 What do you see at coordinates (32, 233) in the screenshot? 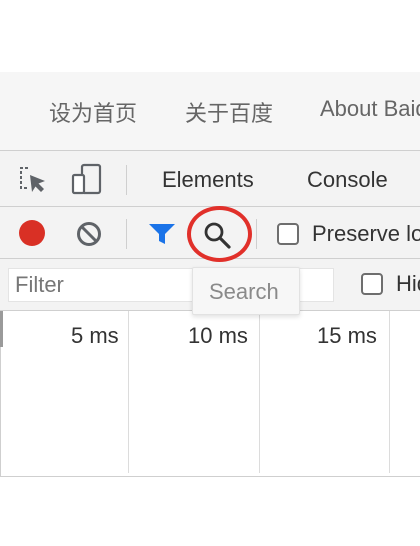
I see `record-button-icon` at bounding box center [32, 233].